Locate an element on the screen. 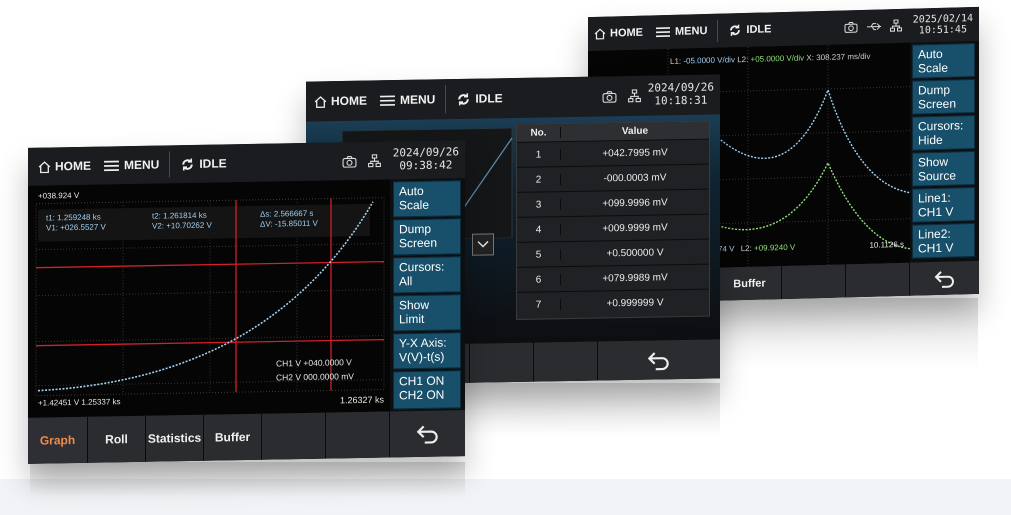  x-right-label: 1.26327 ks is located at coordinates (361, 400).